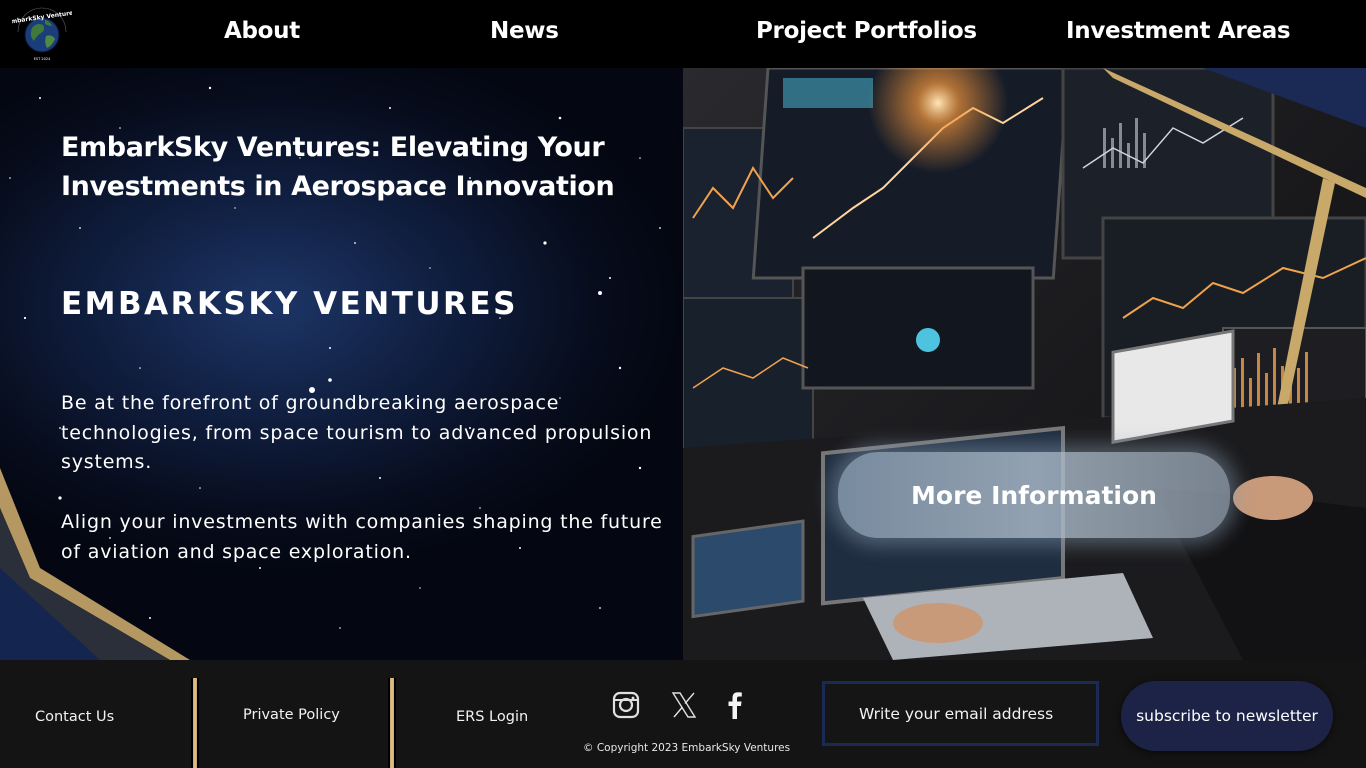 The width and height of the screenshot is (1366, 768). Describe the element at coordinates (687, 748) in the screenshot. I see `copyright-text: © Copyright 2023 EmbarkSky Ventures` at that location.